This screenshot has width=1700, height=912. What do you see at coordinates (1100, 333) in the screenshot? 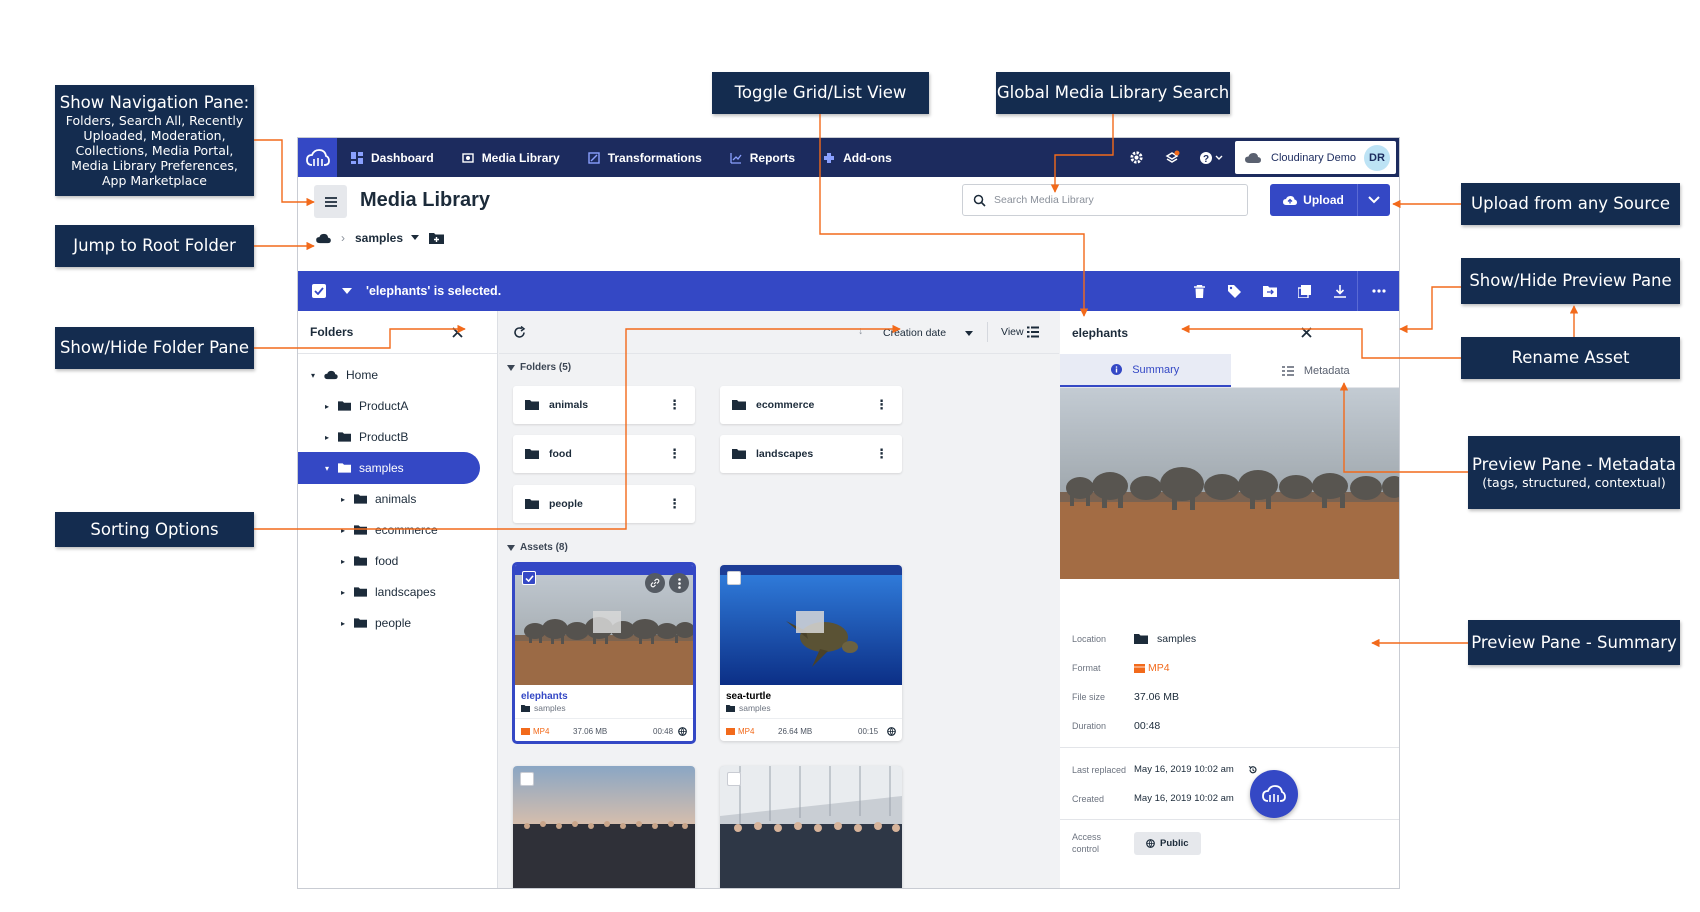
I see `preview-asset-title: elephants` at bounding box center [1100, 333].